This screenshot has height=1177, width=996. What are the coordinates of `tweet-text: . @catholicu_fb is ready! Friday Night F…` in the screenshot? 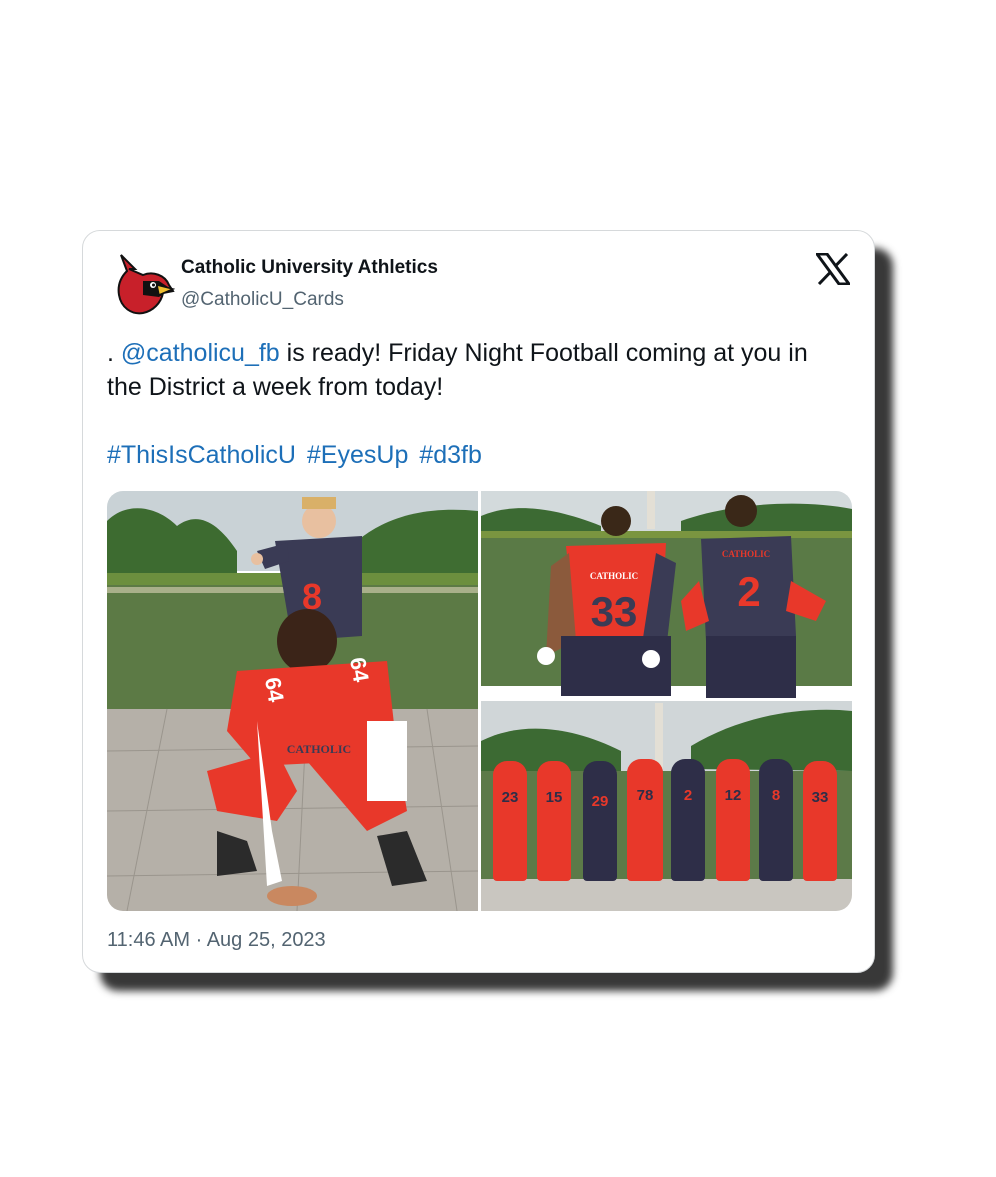 It's located at (477, 370).